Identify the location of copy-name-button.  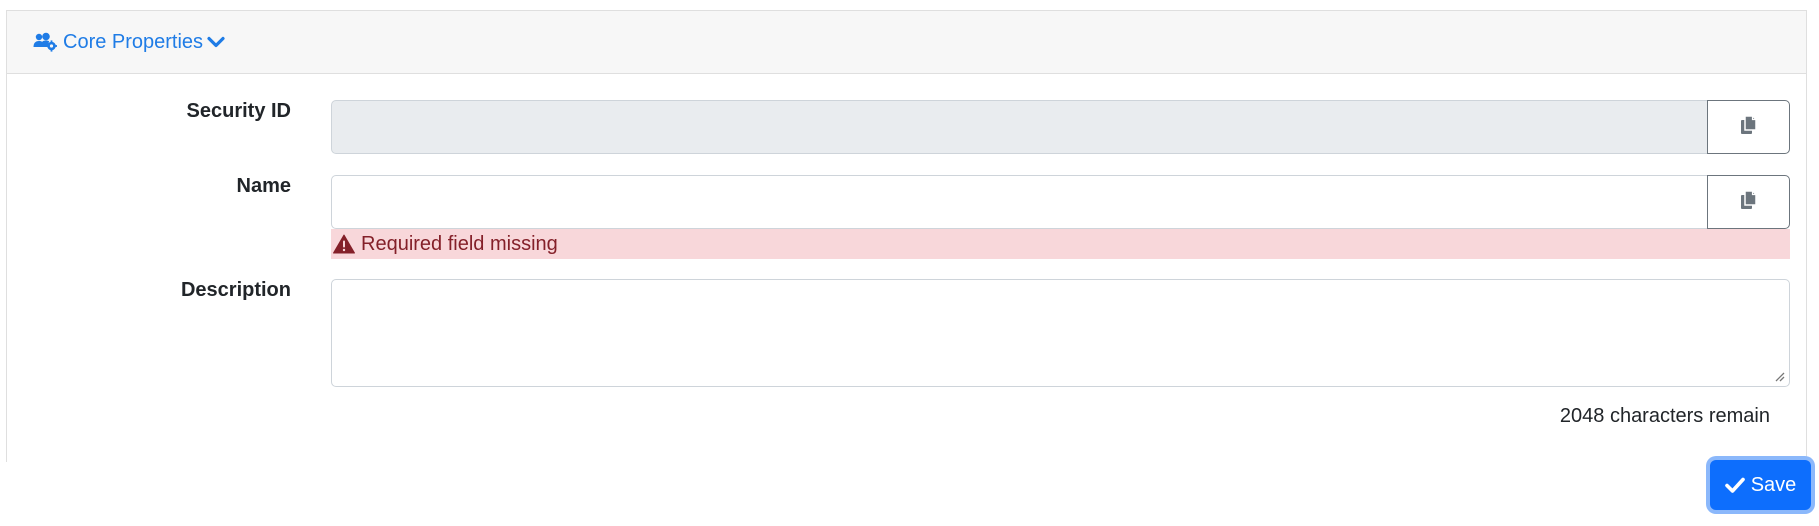
(1748, 202).